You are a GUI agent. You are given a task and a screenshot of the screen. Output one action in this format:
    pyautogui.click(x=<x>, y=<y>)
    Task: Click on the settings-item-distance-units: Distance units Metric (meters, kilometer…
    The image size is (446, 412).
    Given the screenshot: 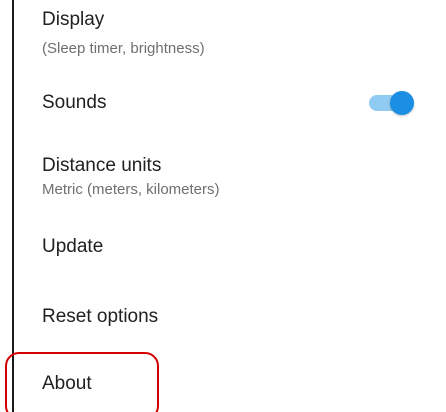 What is the action you would take?
    pyautogui.click(x=244, y=180)
    